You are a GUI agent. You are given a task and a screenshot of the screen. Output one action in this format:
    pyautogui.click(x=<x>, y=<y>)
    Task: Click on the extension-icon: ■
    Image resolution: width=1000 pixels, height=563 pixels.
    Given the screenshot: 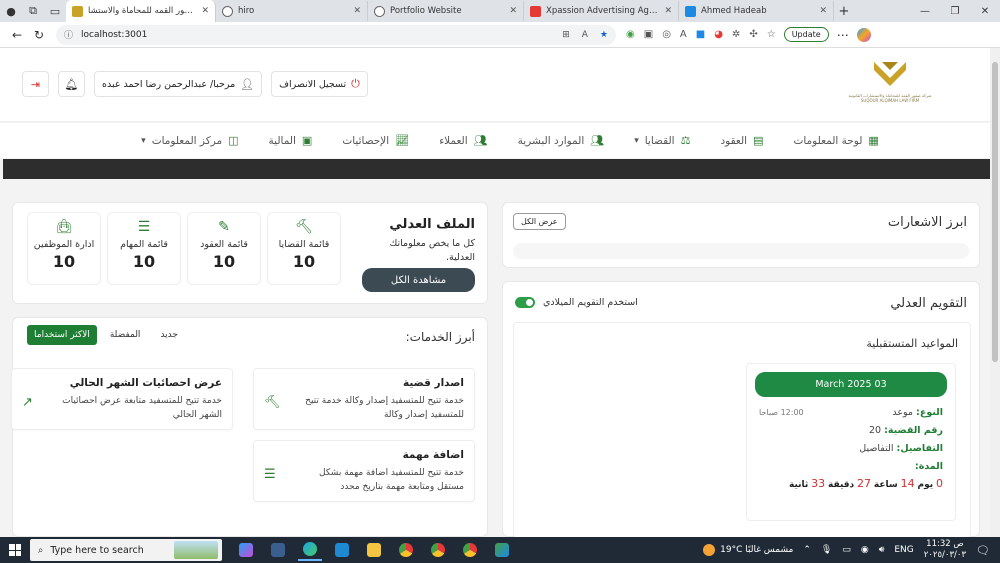 What is the action you would take?
    pyautogui.click(x=700, y=34)
    